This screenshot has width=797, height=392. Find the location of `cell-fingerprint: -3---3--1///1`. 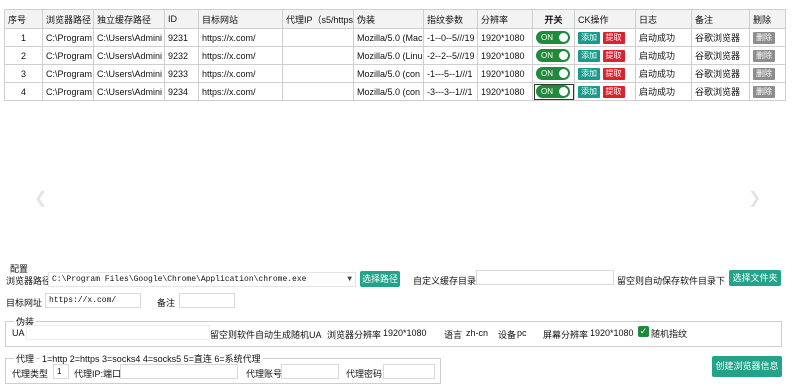

cell-fingerprint: -3---3--1///1 is located at coordinates (450, 91).